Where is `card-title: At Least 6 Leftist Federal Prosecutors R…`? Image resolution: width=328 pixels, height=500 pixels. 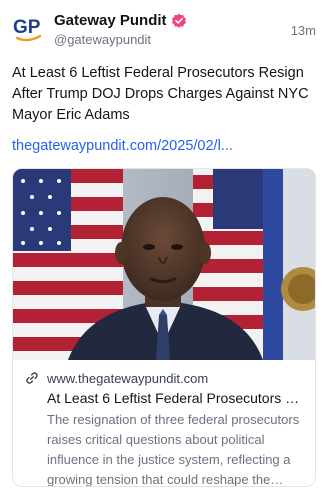
card-title: At Least 6 Leftist Federal Prosecutors R… is located at coordinates (178, 398).